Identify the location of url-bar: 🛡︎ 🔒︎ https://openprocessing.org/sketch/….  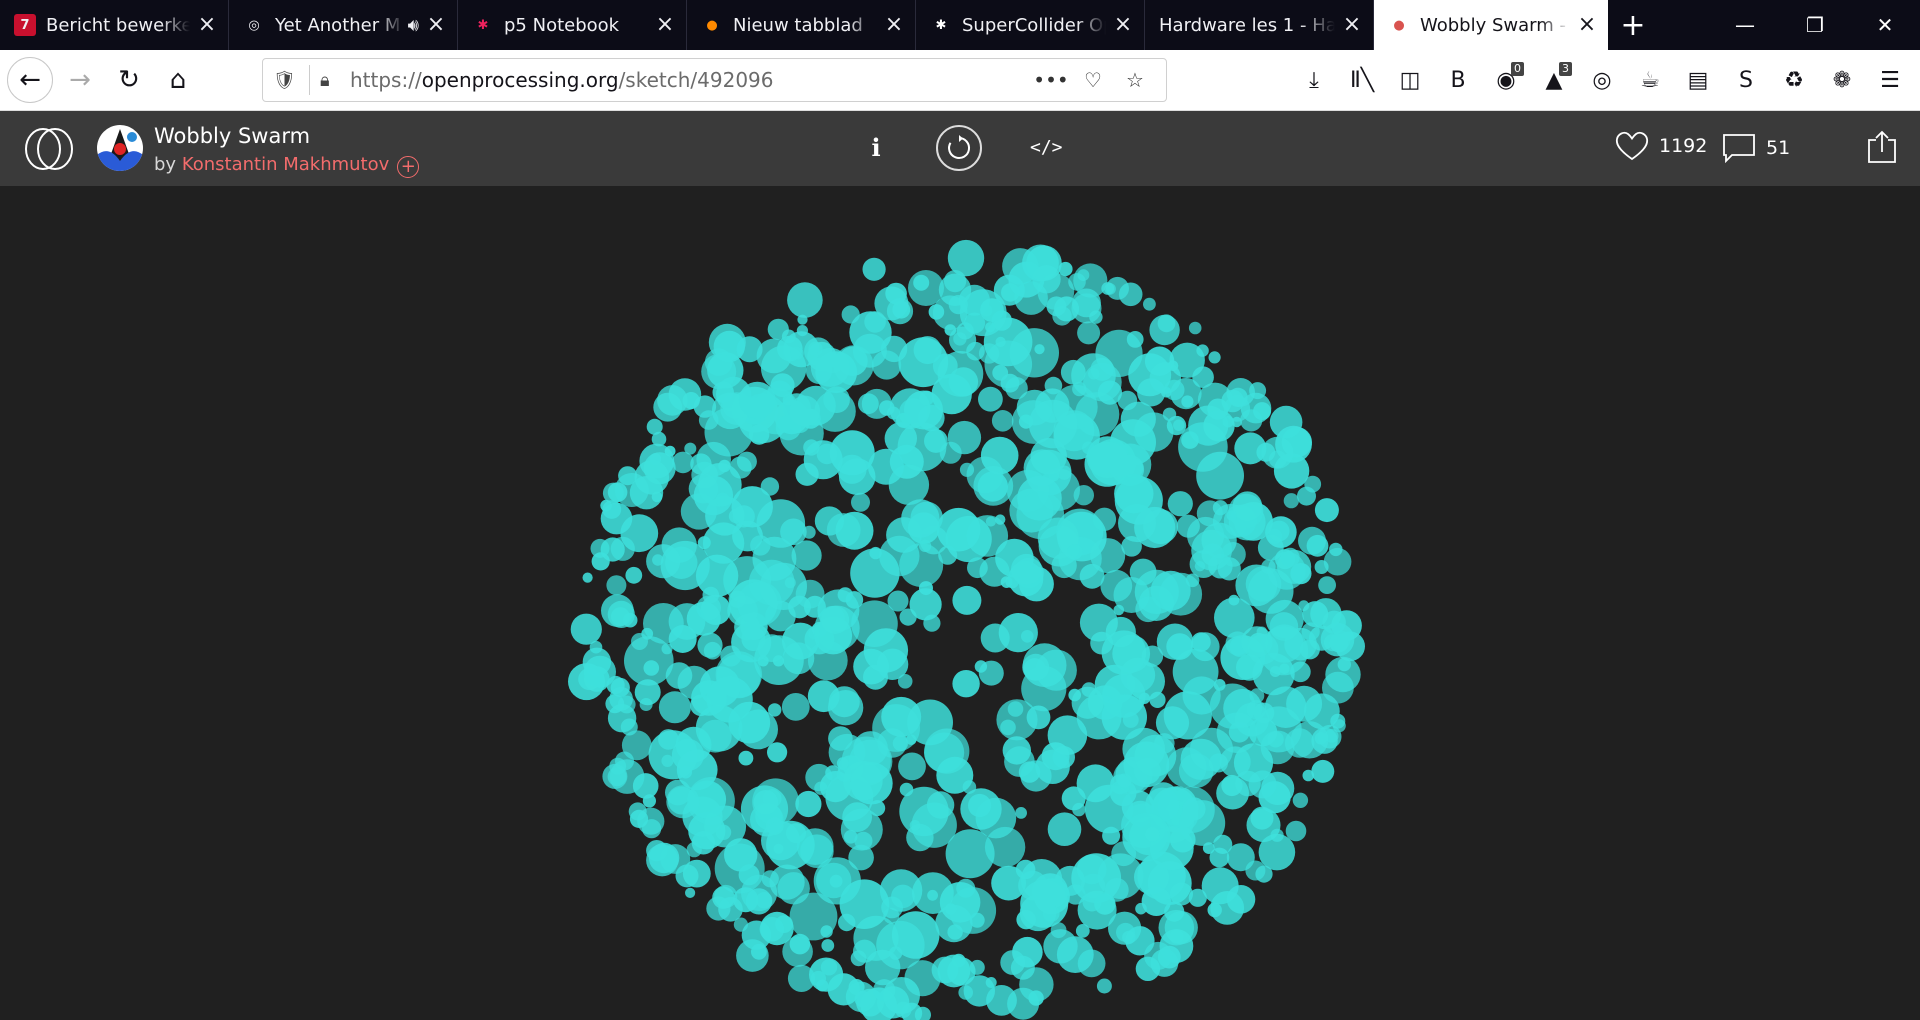
(714, 80).